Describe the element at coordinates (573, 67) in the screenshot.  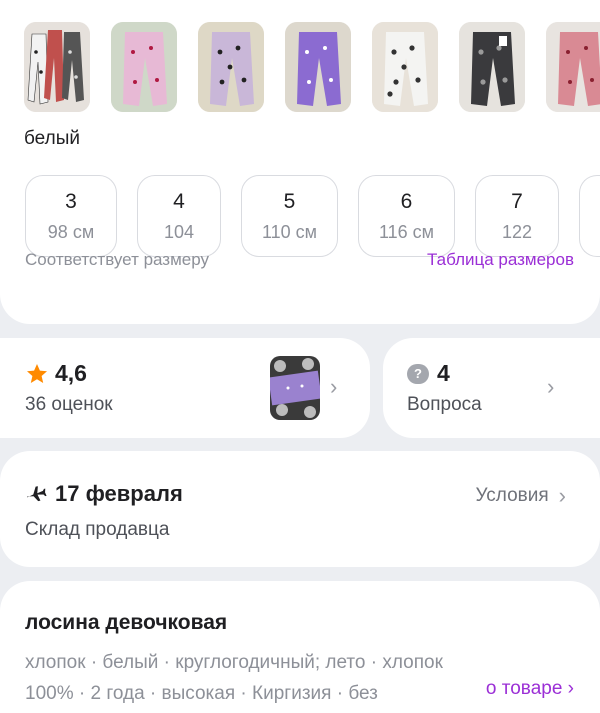
I see `variant-thumbnail-pink-pattern` at that location.